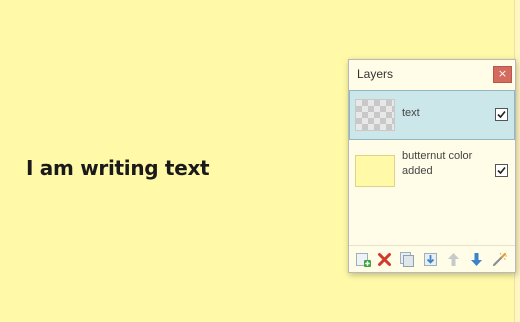 This screenshot has height=322, width=520. What do you see at coordinates (432, 115) in the screenshot?
I see `layer-item-text: text` at bounding box center [432, 115].